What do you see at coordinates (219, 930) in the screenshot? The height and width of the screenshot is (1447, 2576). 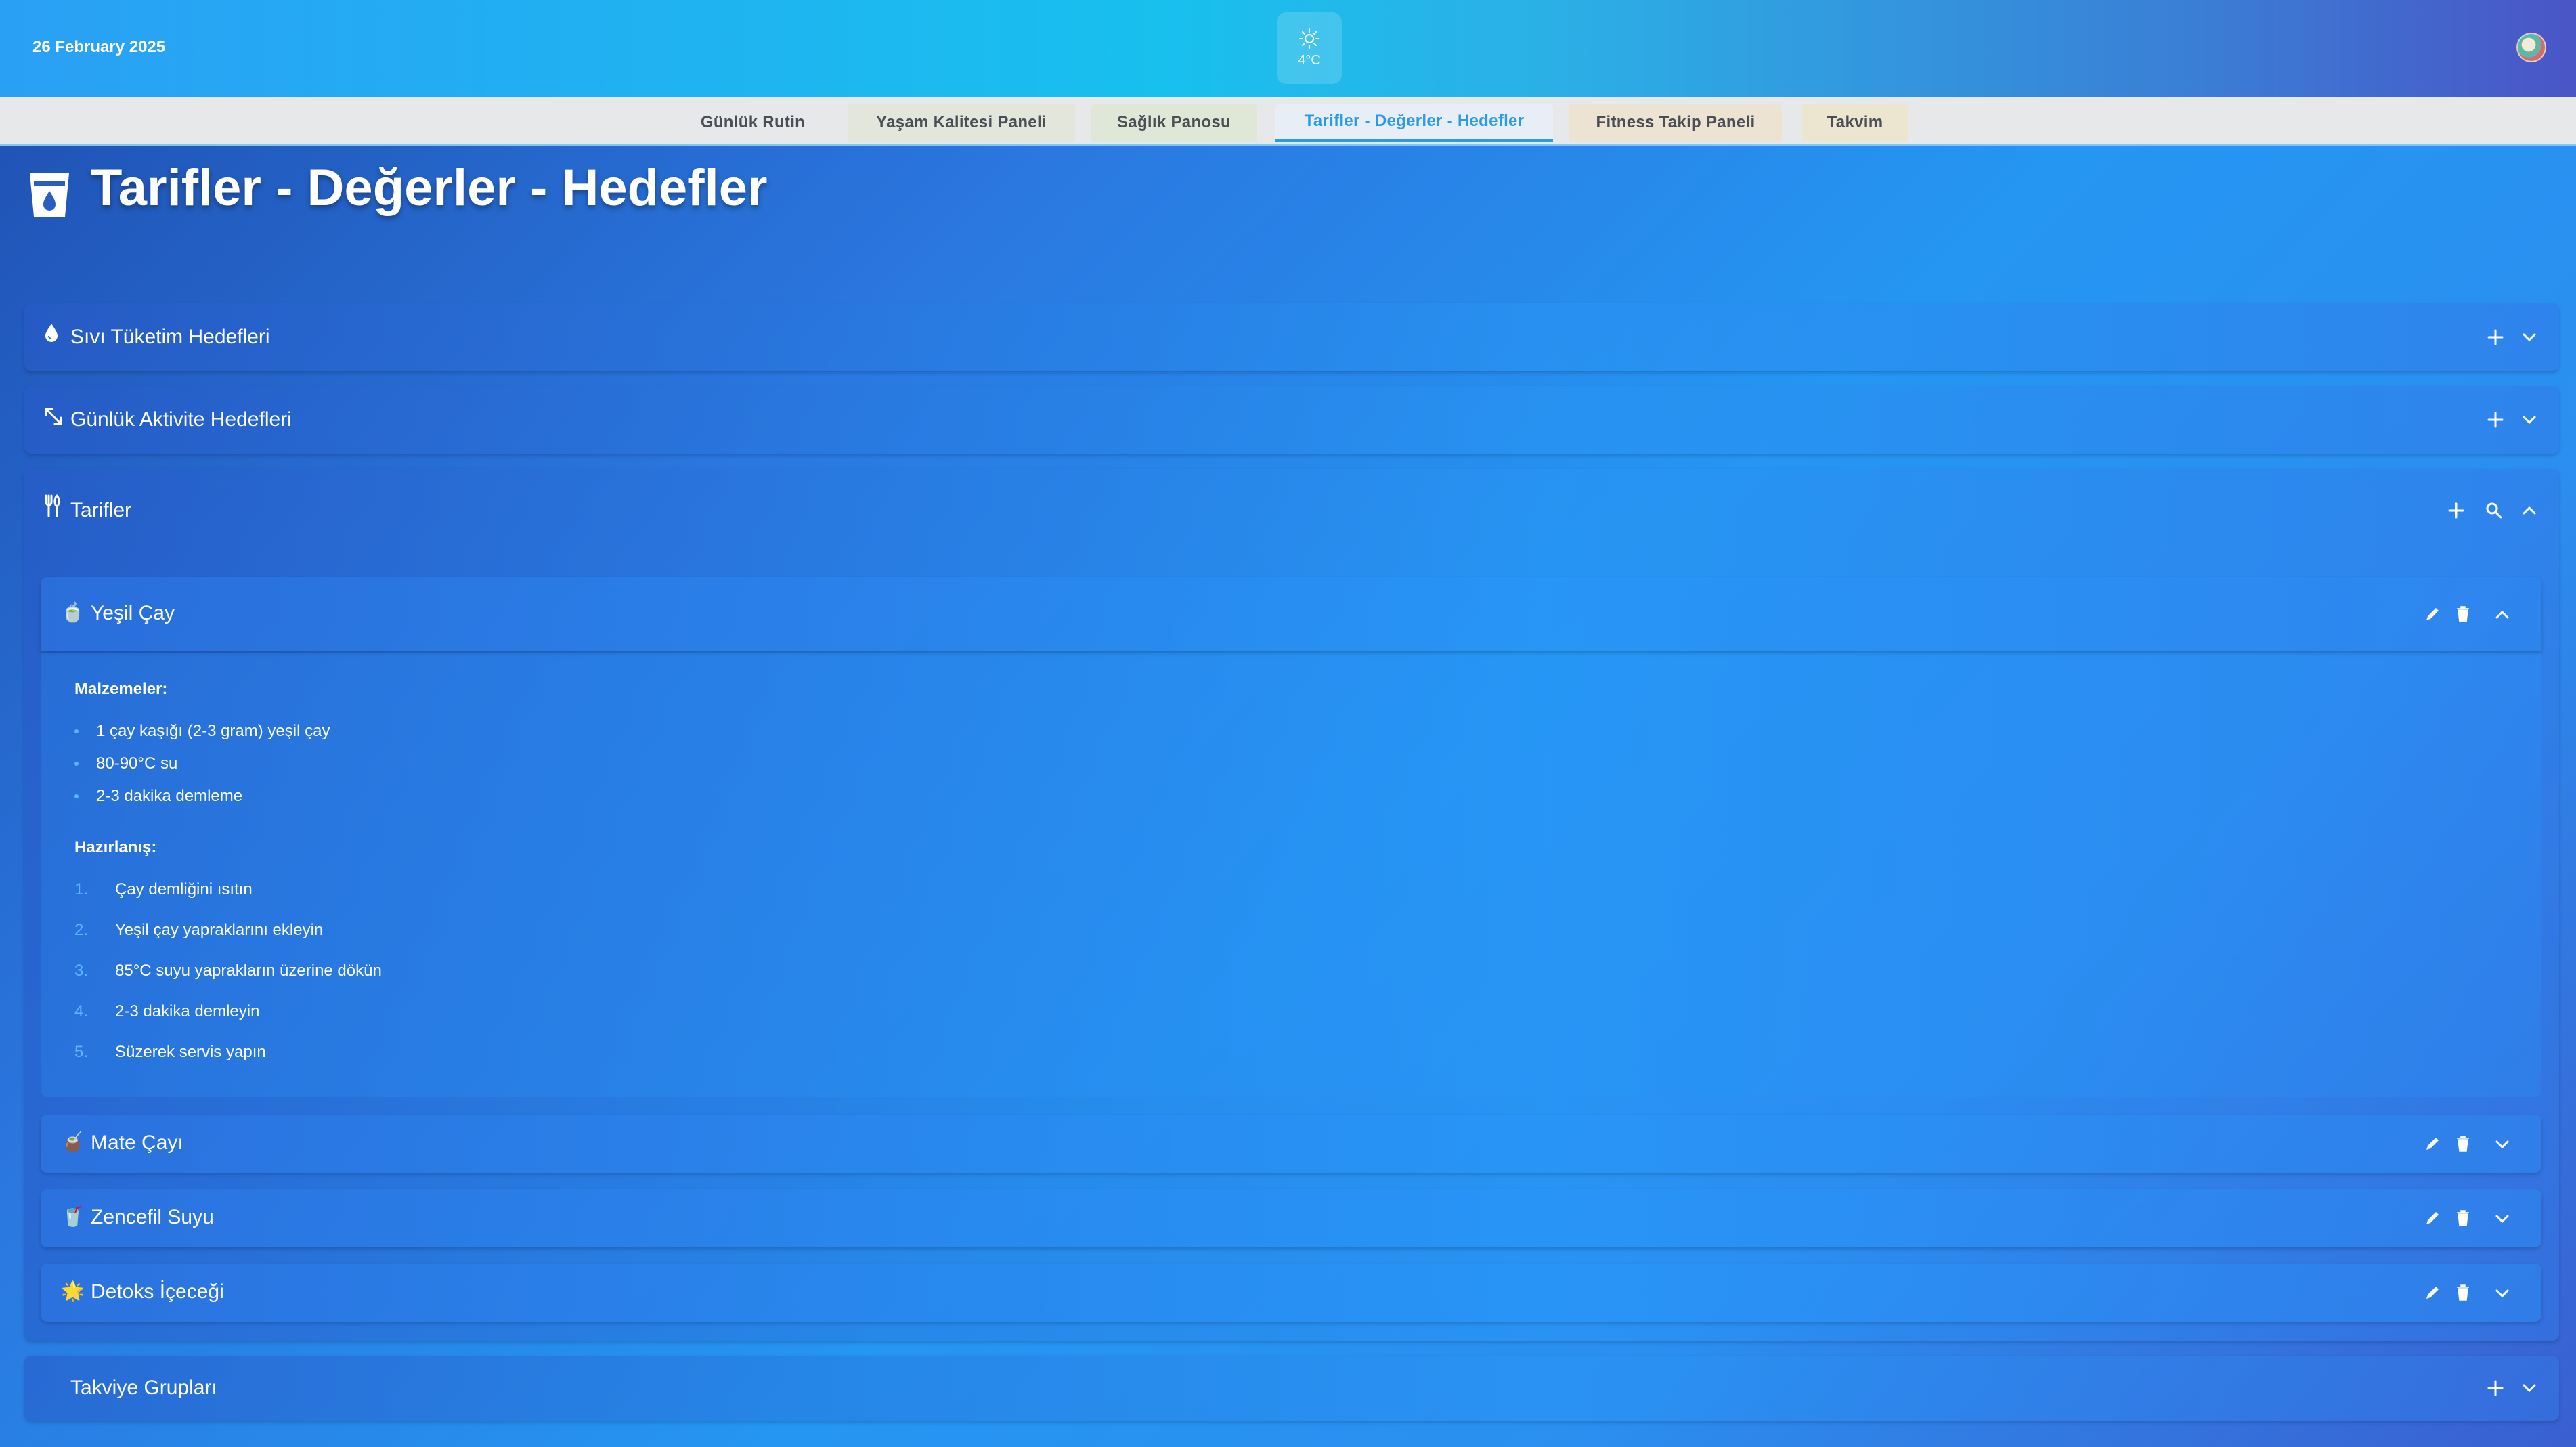 I see `step-item: Yeşil çay yapraklarını ekleyin` at bounding box center [219, 930].